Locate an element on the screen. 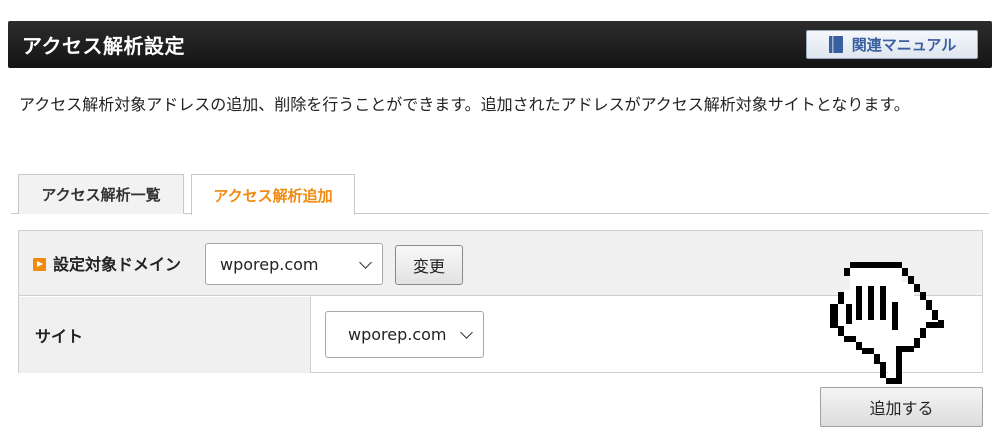 The image size is (1000, 446). page-header: アクセス解析設定 関連マニュアル is located at coordinates (500, 44).